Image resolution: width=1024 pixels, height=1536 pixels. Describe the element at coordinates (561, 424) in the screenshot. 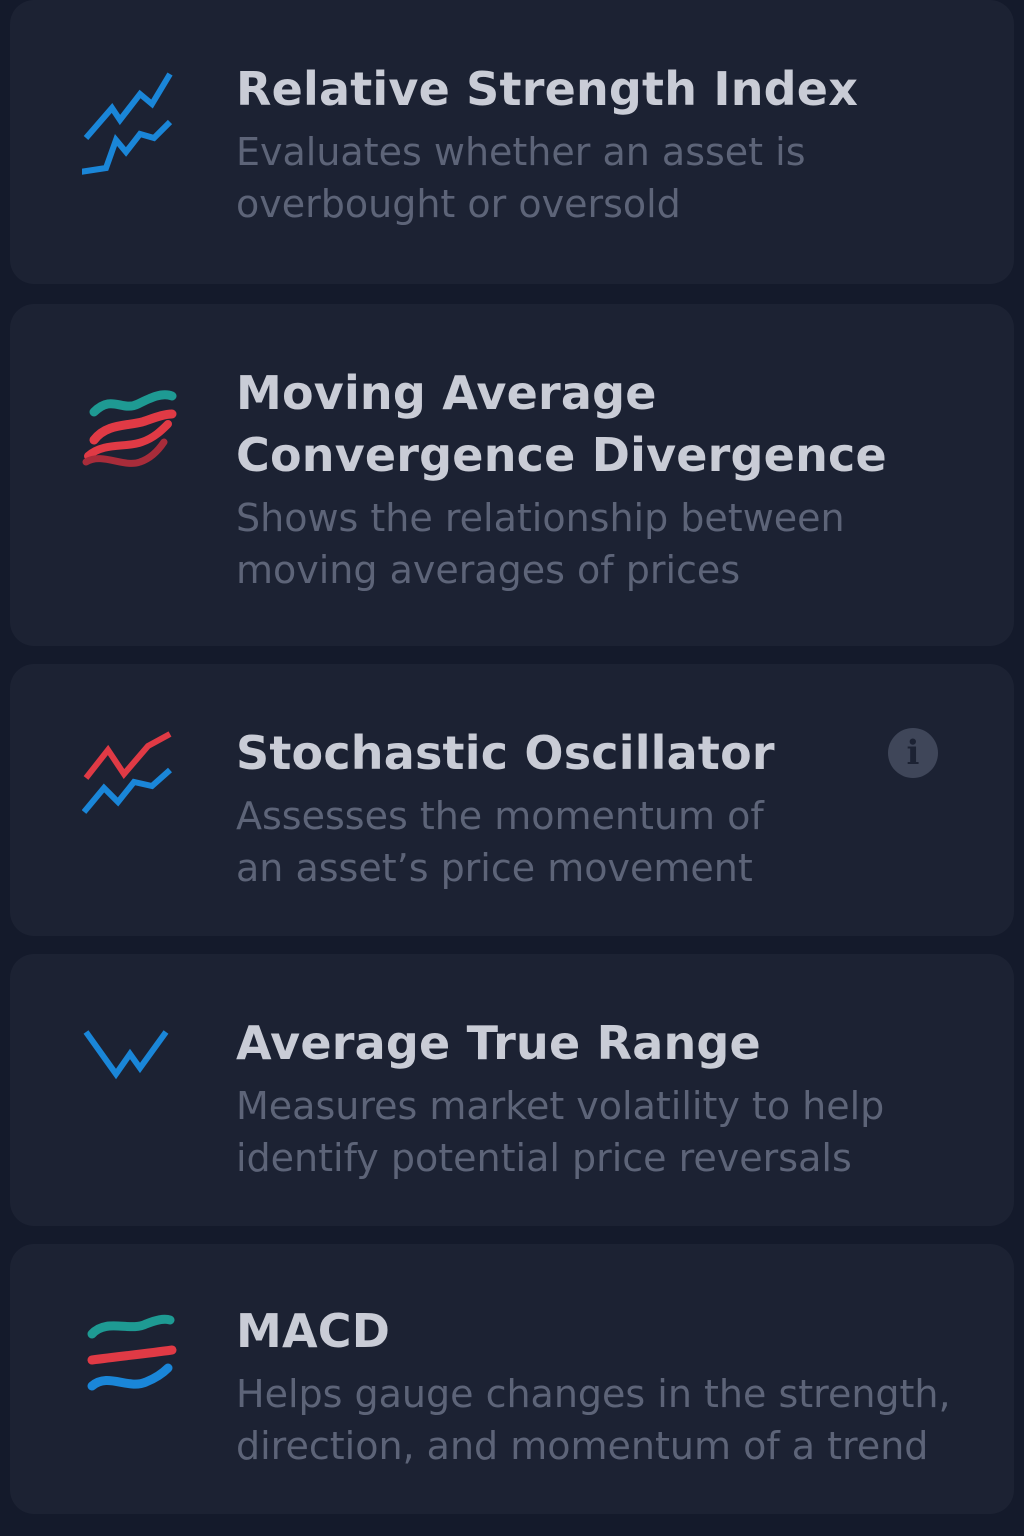

I see `indicator-title: Moving Average Convergence Divergence` at that location.